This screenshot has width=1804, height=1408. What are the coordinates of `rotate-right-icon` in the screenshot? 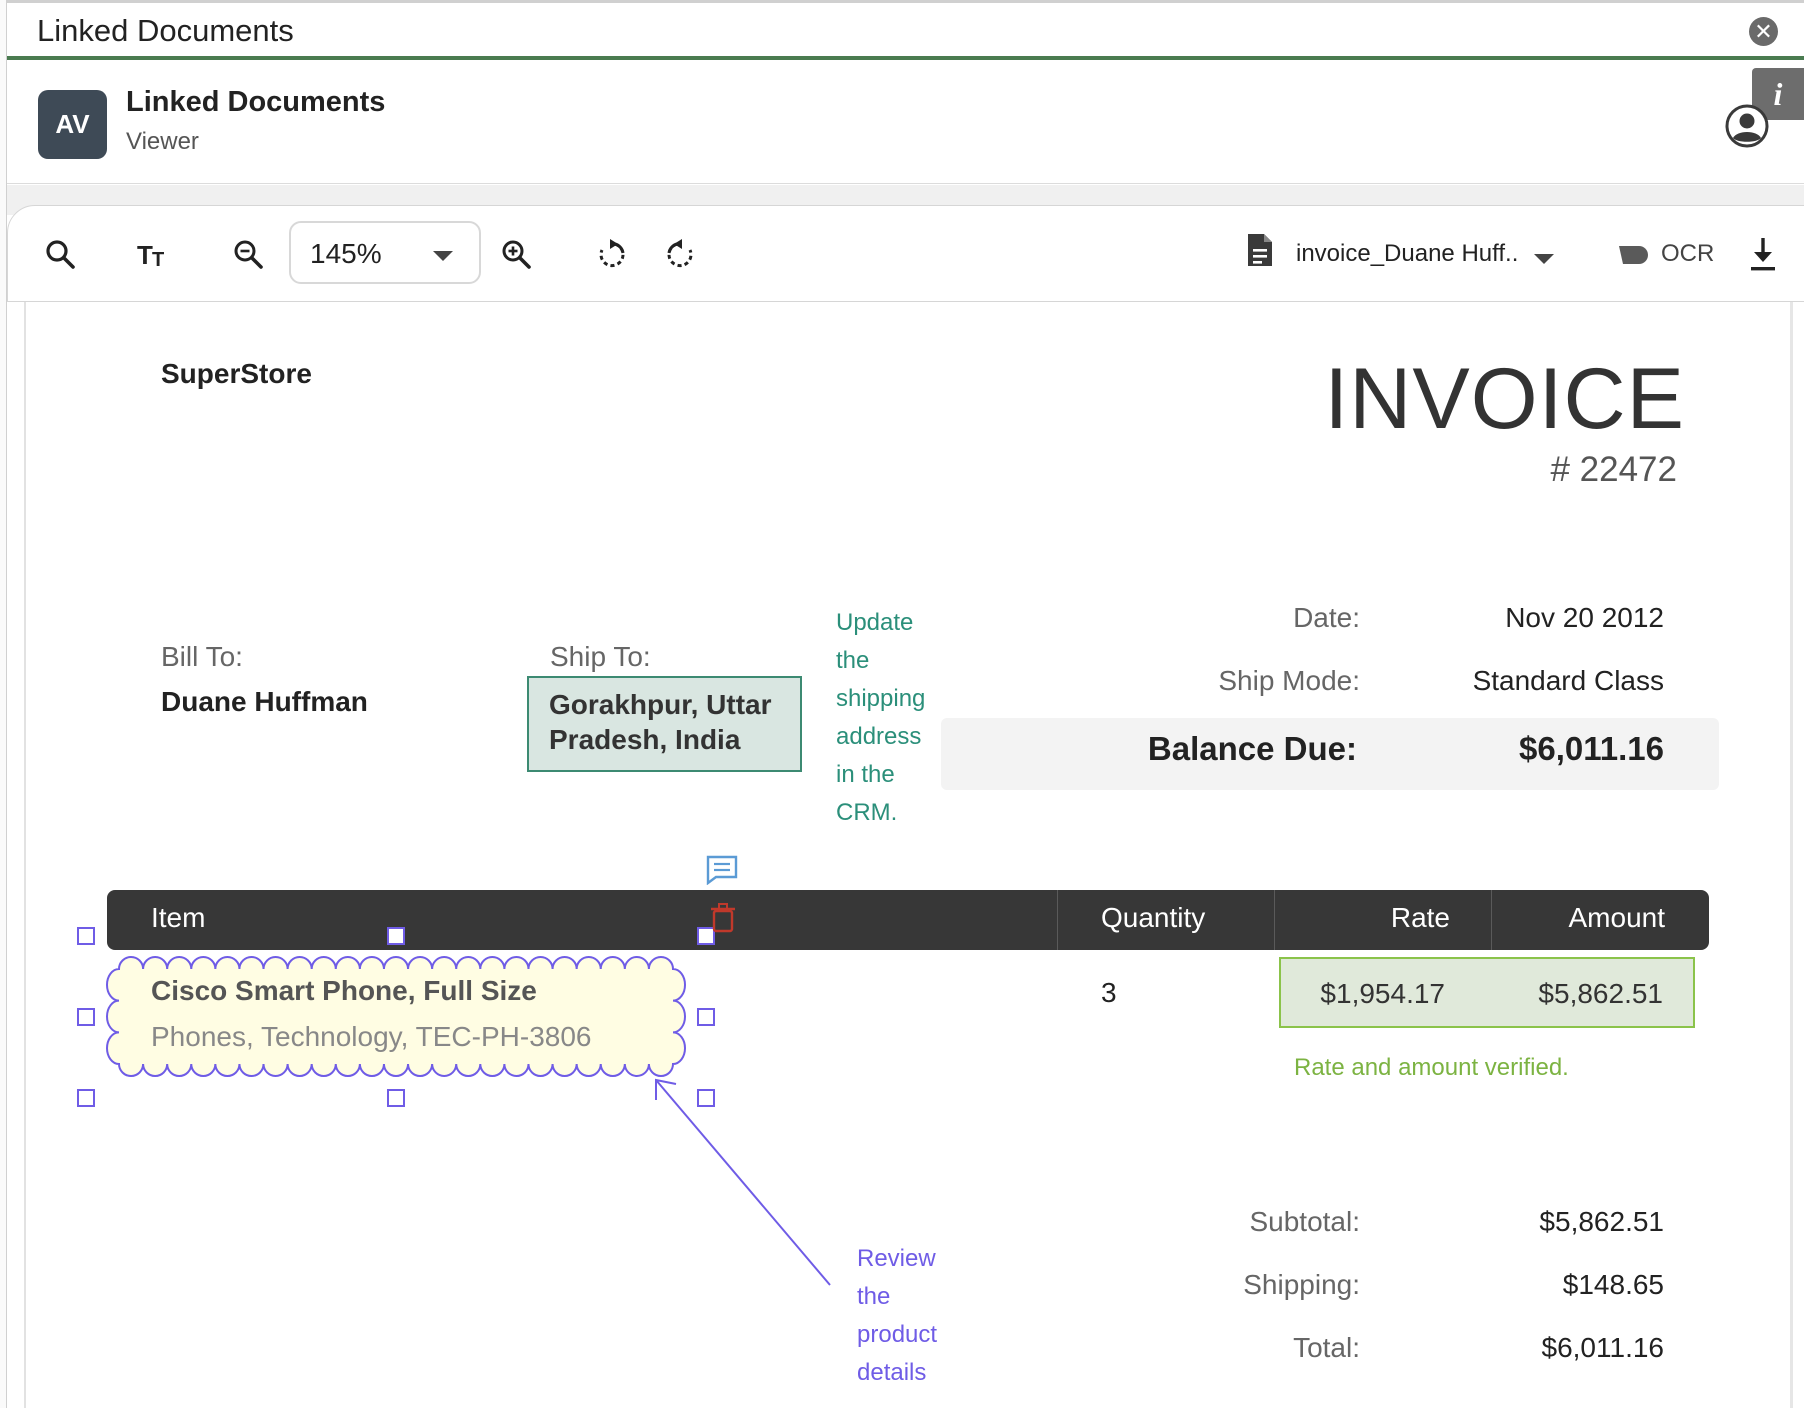 It's located at (680, 255).